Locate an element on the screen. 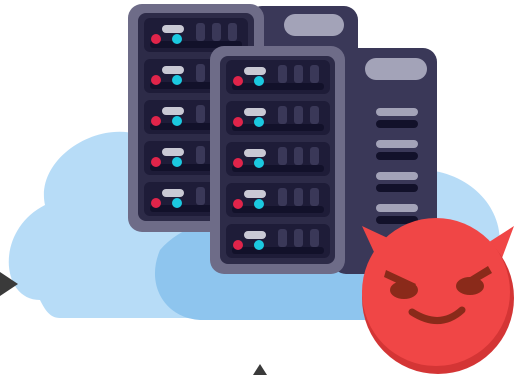 Image resolution: width=517 pixels, height=375 pixels. eye-left is located at coordinates (404, 290).